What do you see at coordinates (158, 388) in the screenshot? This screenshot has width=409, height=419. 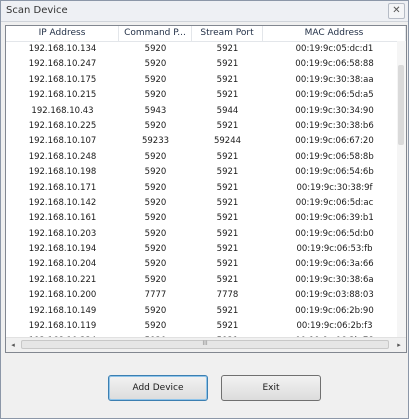 I see `add-device-button: Add Device` at bounding box center [158, 388].